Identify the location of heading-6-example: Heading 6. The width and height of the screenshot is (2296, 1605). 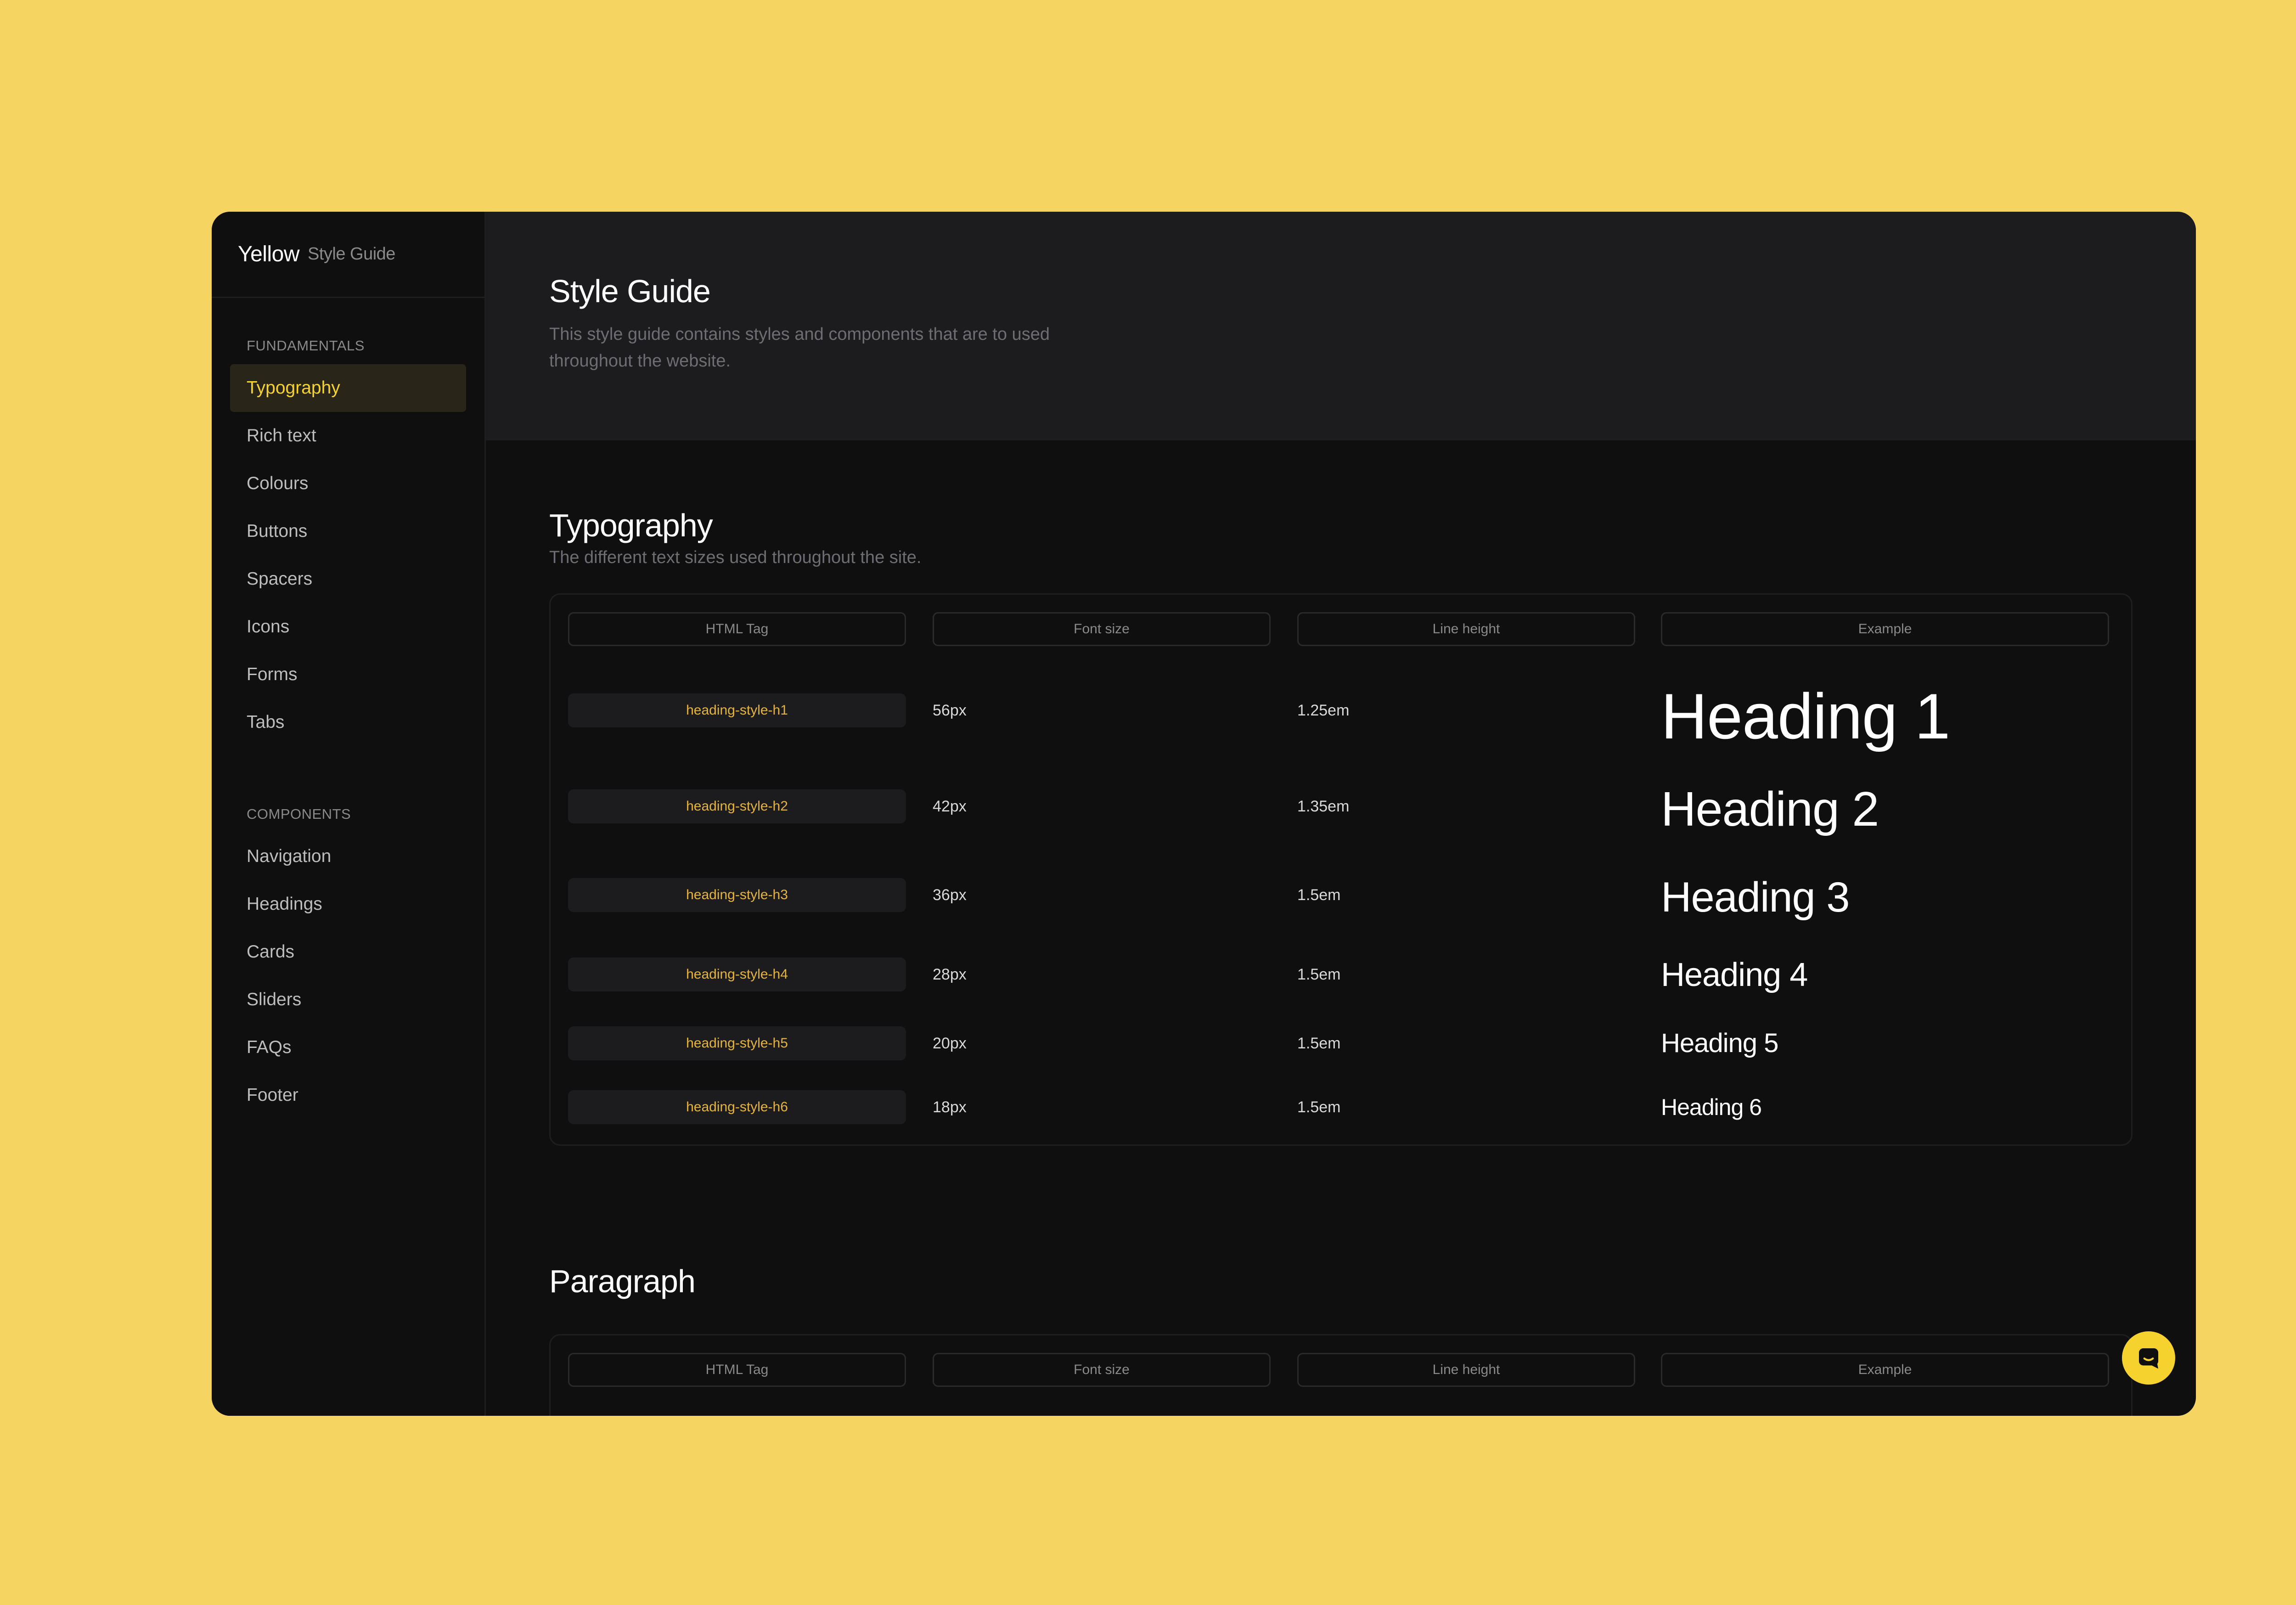
(1712, 1107).